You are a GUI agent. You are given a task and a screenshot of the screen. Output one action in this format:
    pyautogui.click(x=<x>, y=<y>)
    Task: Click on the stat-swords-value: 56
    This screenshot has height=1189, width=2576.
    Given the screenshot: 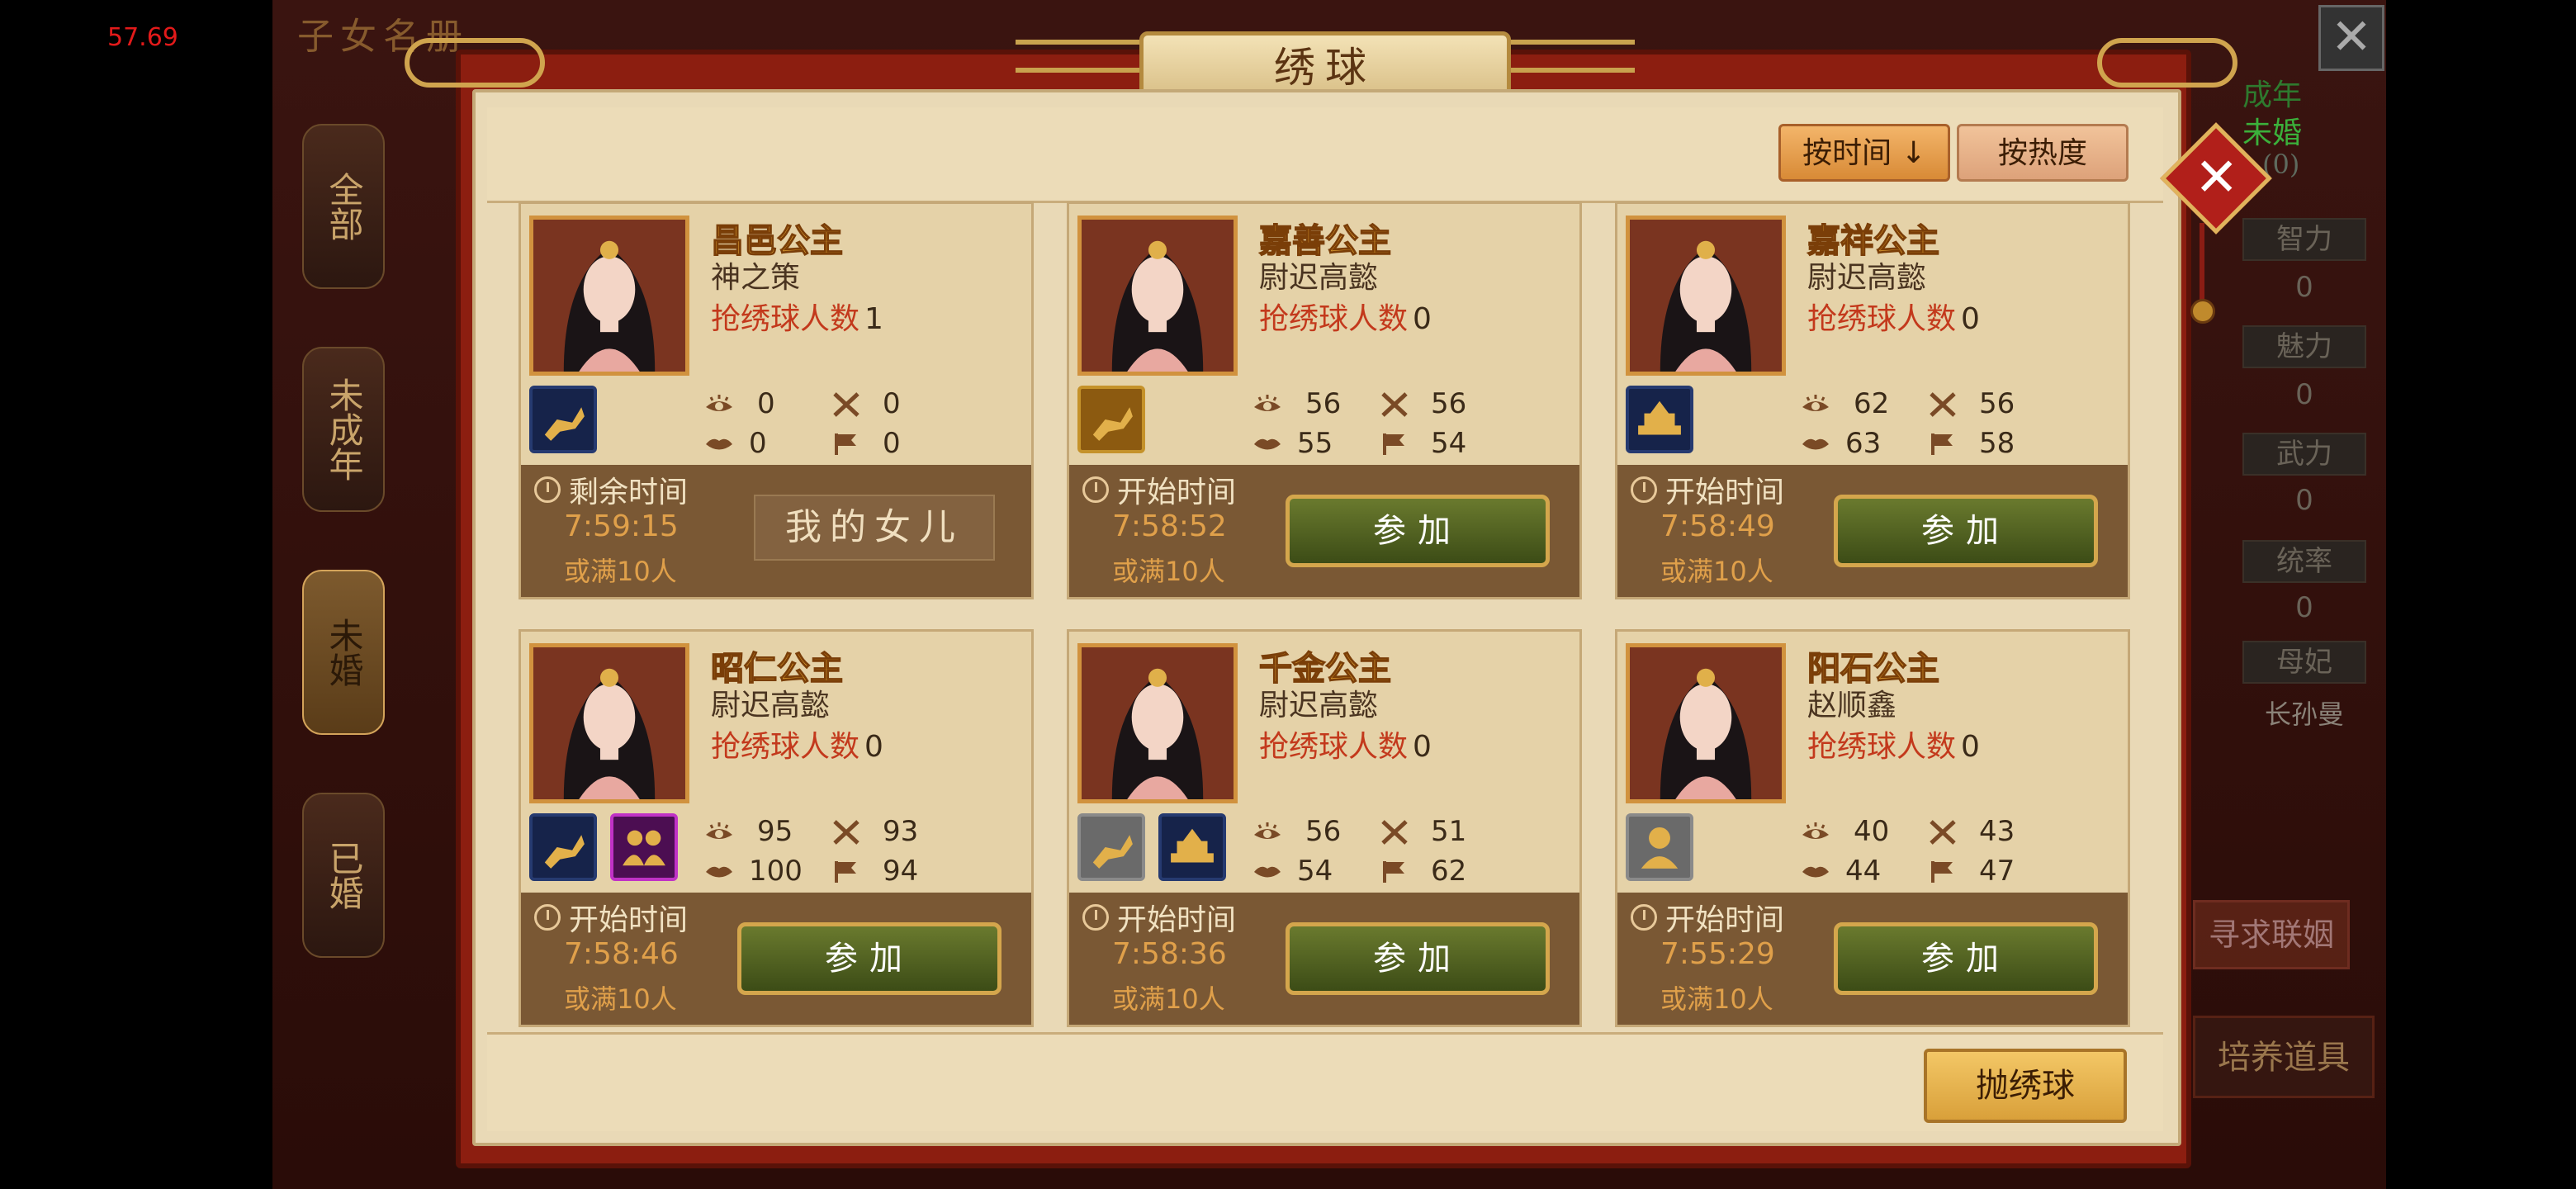 What is the action you would take?
    pyautogui.click(x=1449, y=403)
    